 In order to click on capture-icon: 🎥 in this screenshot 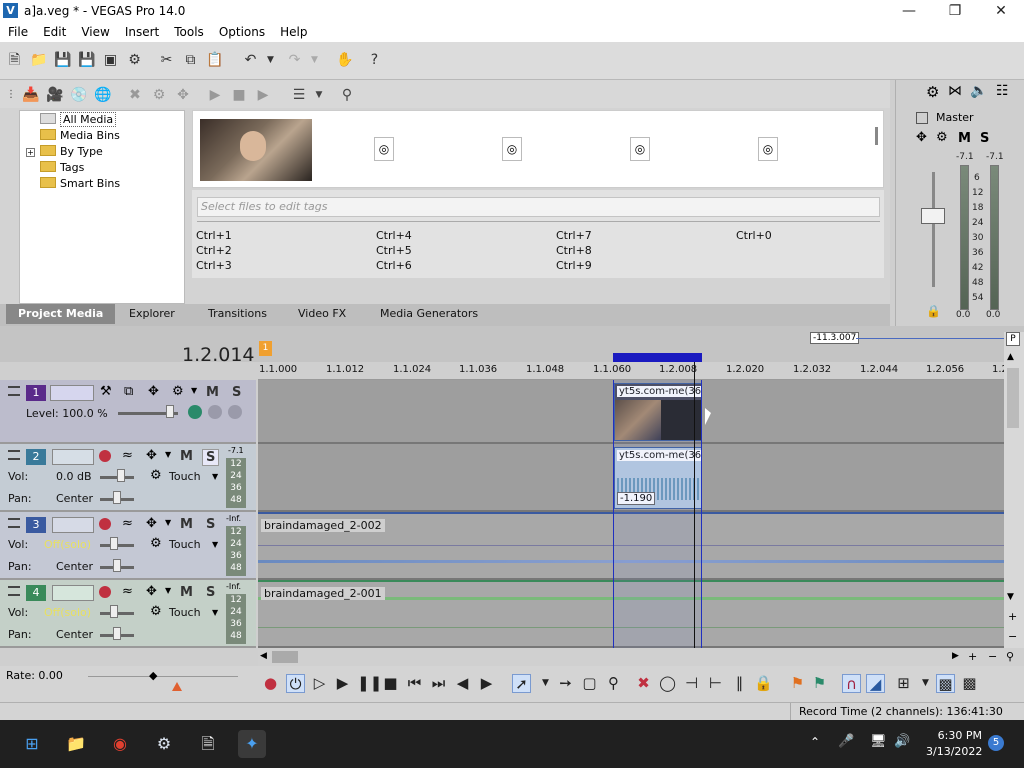, I will do `click(55, 95)`.